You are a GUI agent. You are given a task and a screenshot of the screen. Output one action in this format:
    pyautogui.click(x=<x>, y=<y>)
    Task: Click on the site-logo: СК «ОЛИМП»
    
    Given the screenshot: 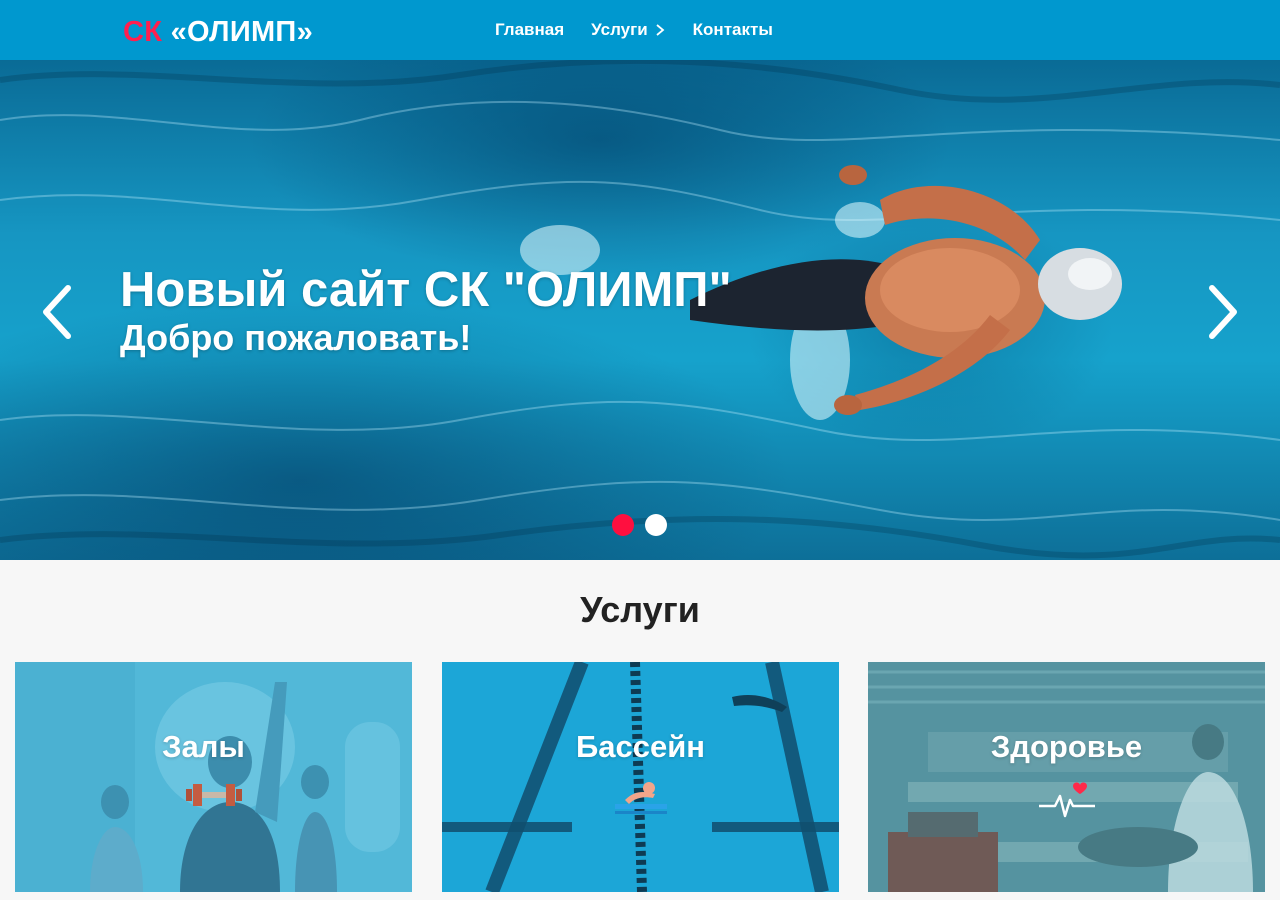 What is the action you would take?
    pyautogui.click(x=218, y=32)
    